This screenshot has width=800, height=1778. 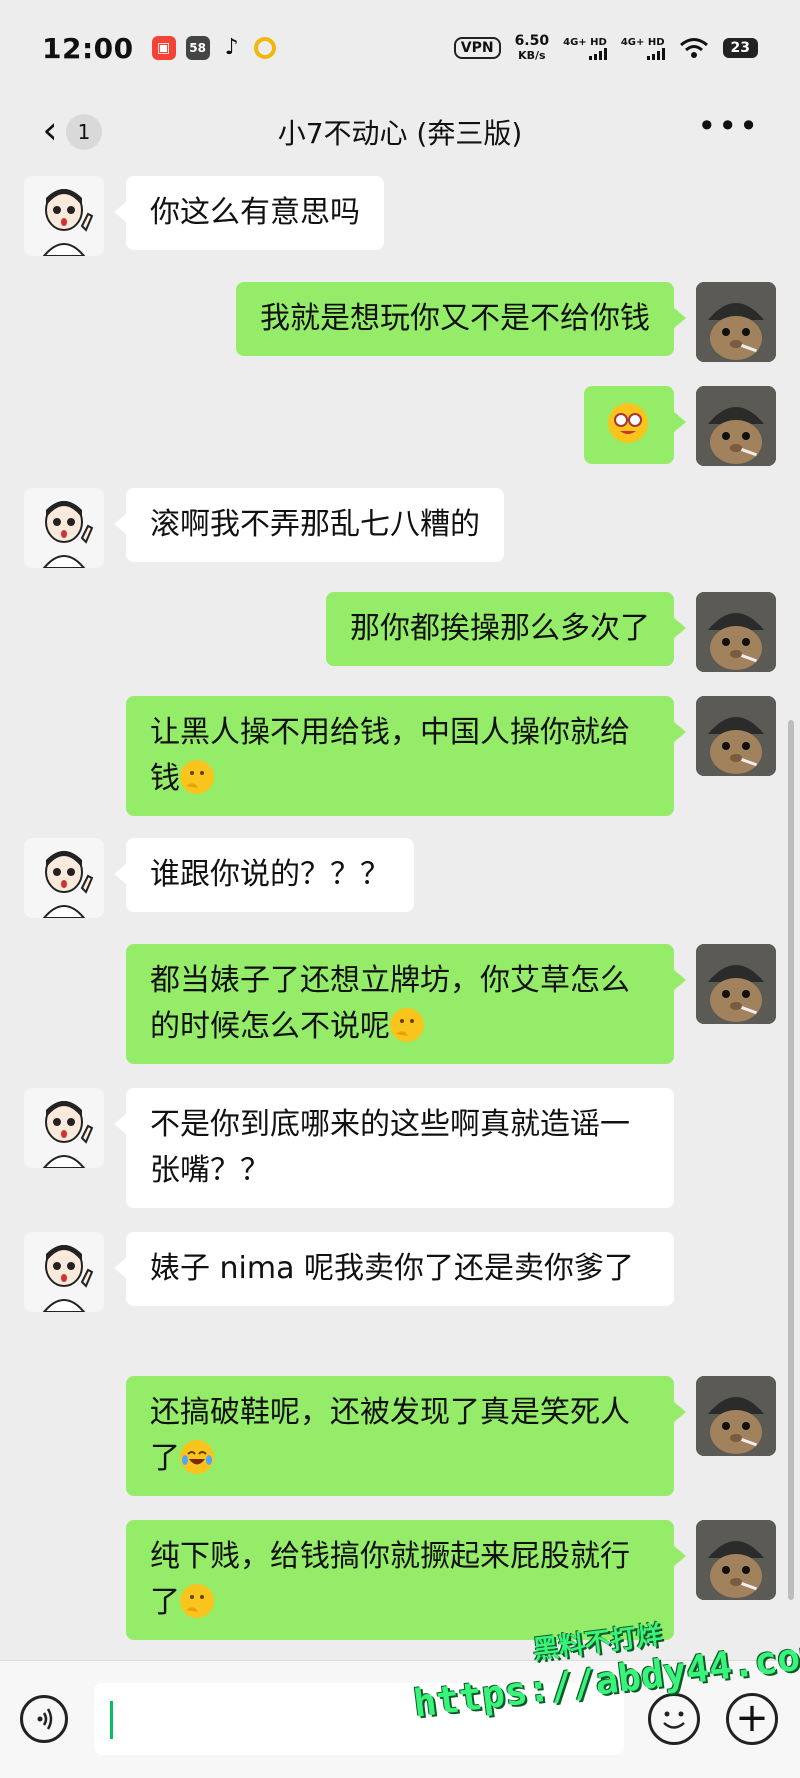 What do you see at coordinates (390, 1435) in the screenshot?
I see `message-text: 还搞破鞋呢，还被发现了真是笑死人了` at bounding box center [390, 1435].